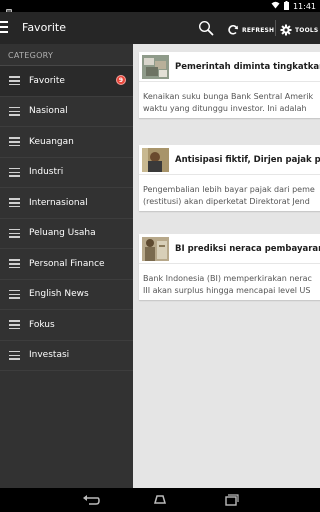 The height and width of the screenshot is (512, 320). What do you see at coordinates (227, 278) in the screenshot?
I see `article-summary-line: Bank Indonesia (BI) memperkirakan nerac` at bounding box center [227, 278].